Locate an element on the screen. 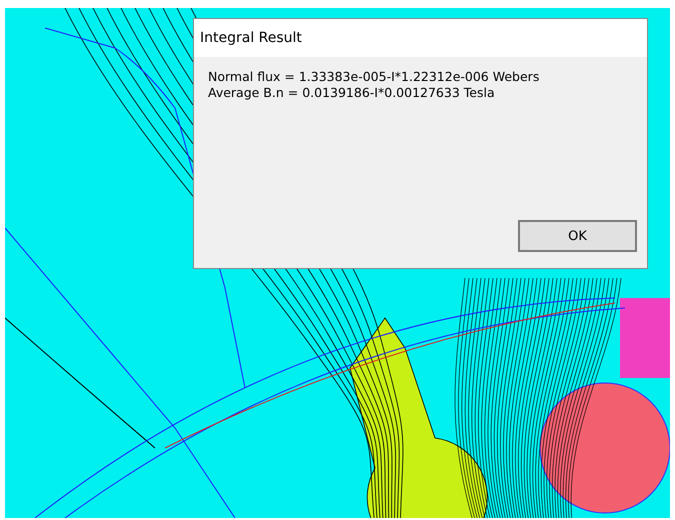 This screenshot has height=520, width=675. result-text: Average B.n = 0.0139186-I*0.00127633 Tesla is located at coordinates (352, 93).